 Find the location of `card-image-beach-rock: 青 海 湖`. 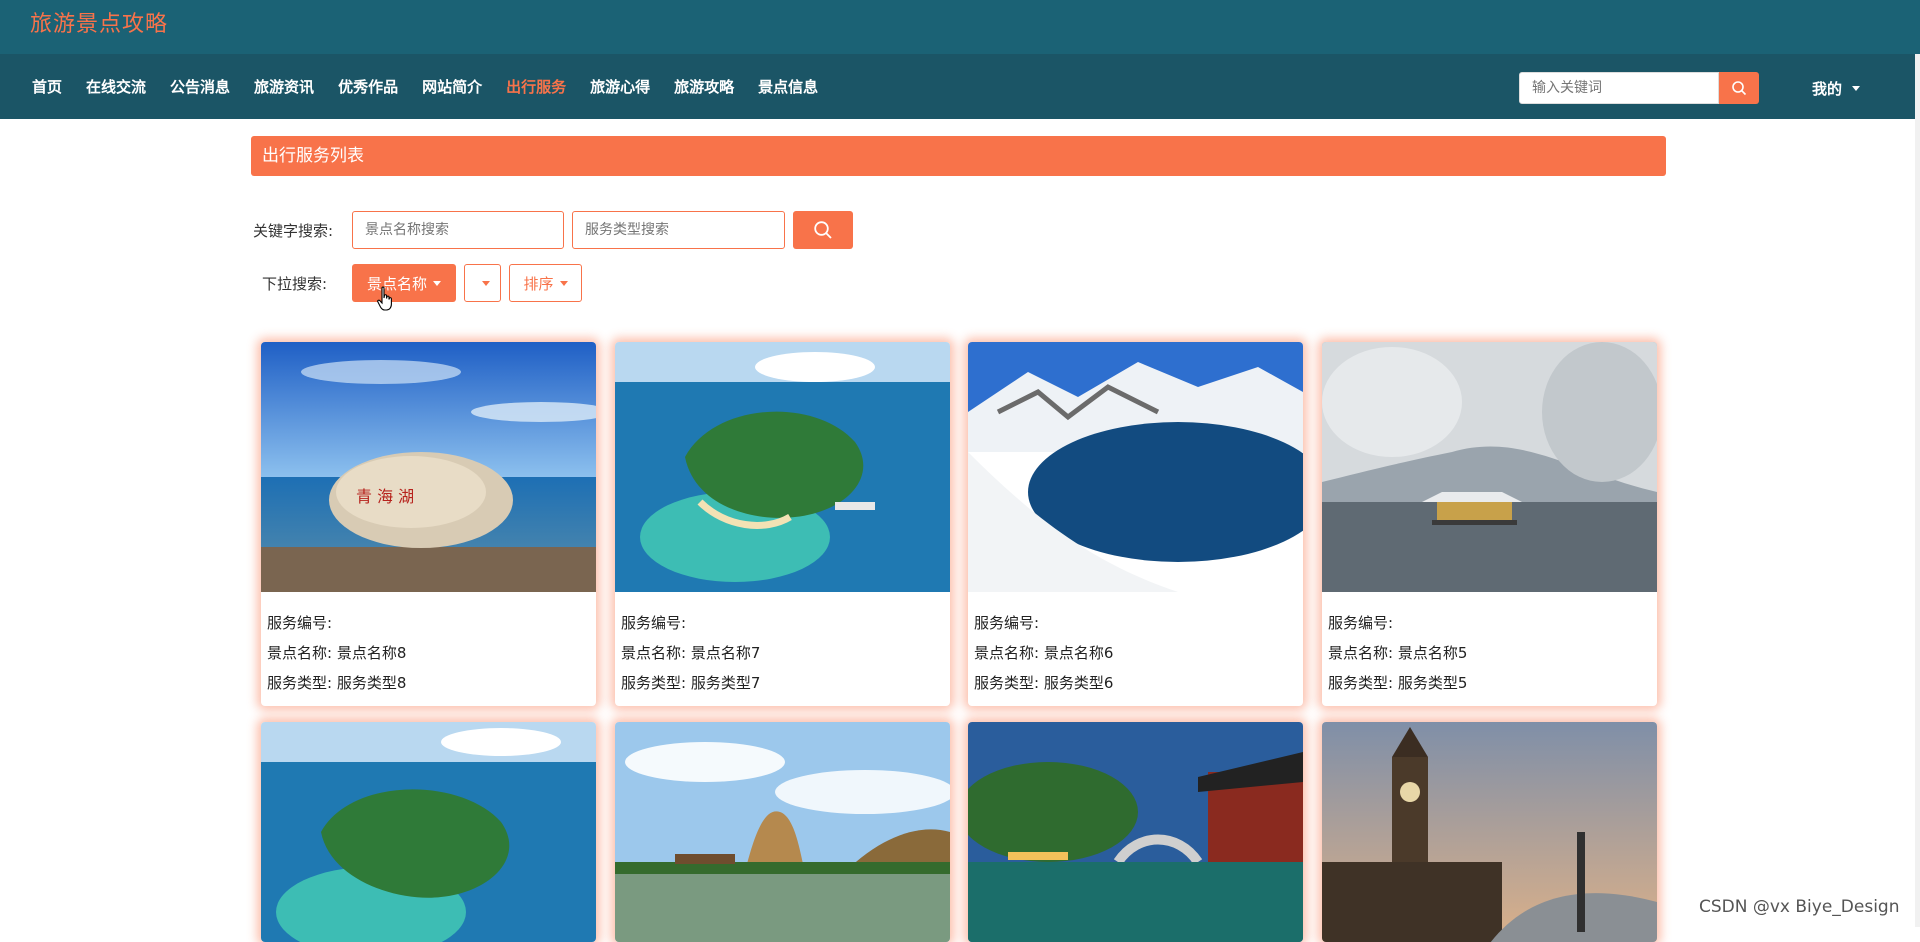

card-image-beach-rock: 青 海 湖 is located at coordinates (428, 467).